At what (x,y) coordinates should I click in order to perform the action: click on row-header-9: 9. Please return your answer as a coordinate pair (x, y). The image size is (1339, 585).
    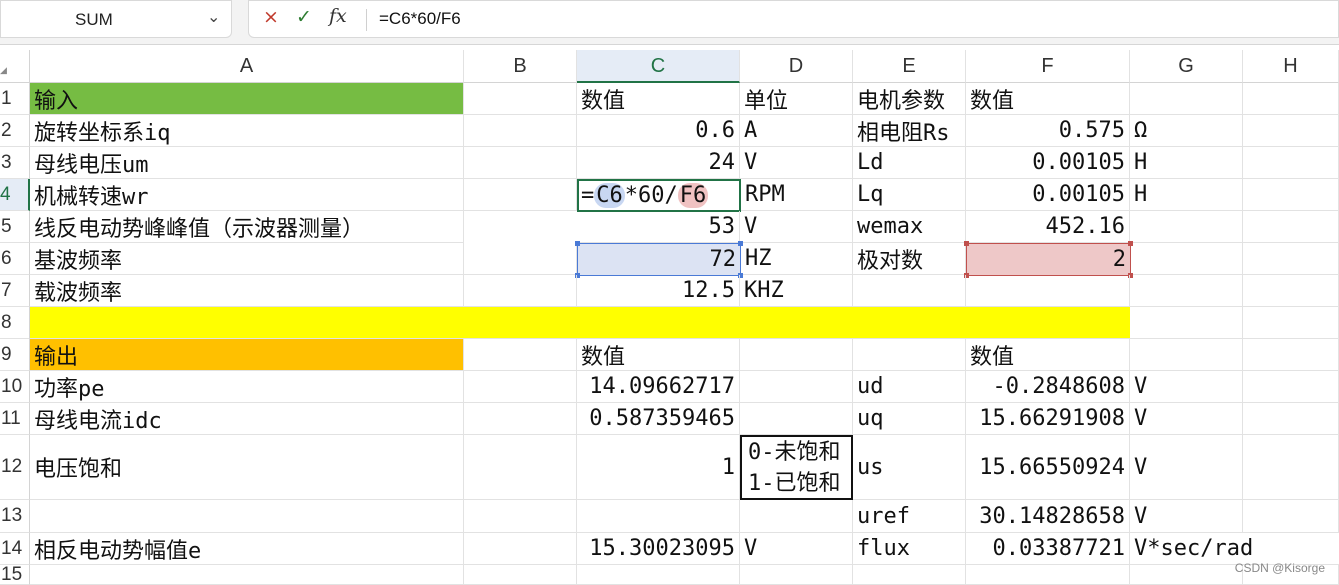
    Looking at the image, I should click on (15, 355).